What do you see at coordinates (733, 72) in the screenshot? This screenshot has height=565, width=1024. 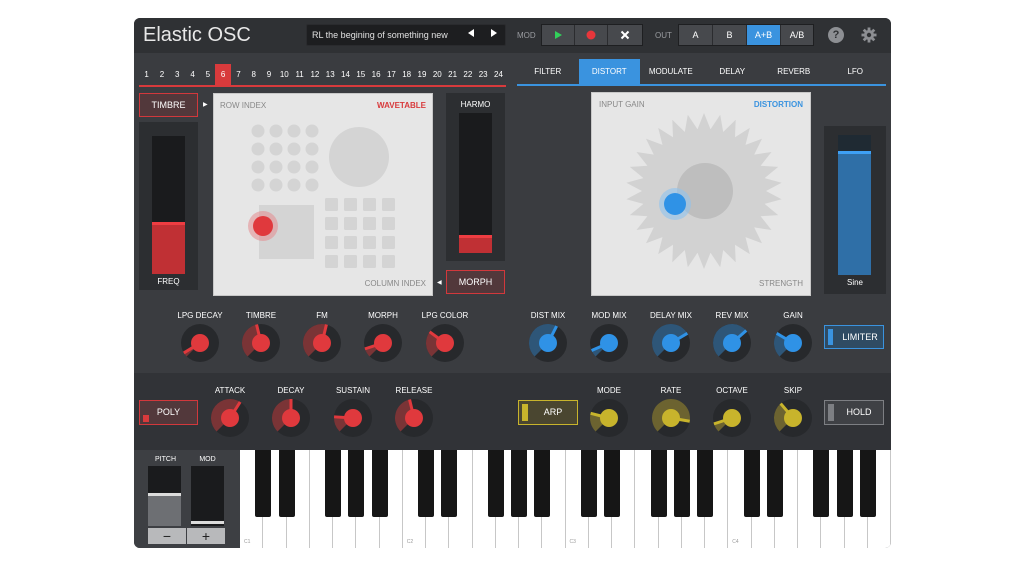 I see `tab-delay: DELAY` at bounding box center [733, 72].